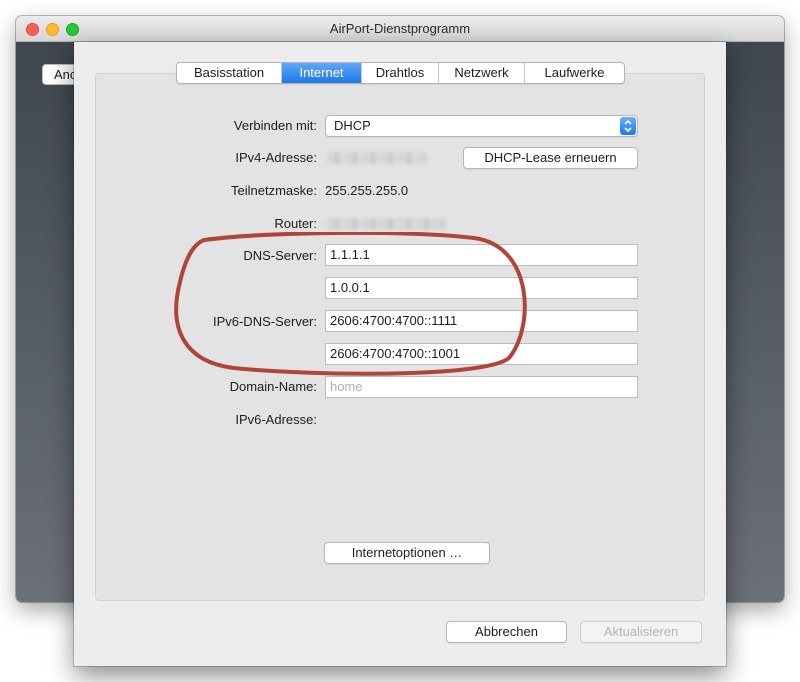 This screenshot has width=800, height=682. I want to click on subnet-value: 255.255.255.0, so click(367, 190).